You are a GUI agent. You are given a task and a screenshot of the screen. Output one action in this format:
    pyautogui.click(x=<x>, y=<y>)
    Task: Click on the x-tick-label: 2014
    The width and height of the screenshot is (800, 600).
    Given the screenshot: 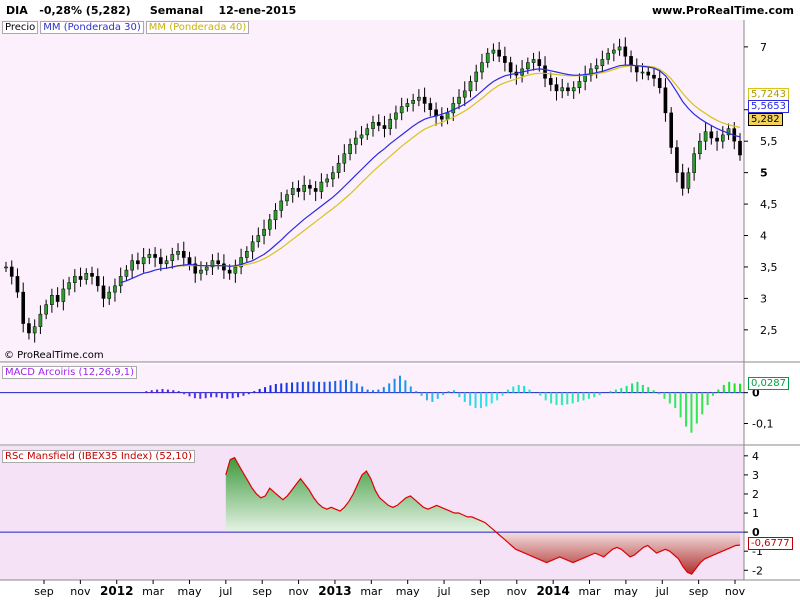 What is the action you would take?
    pyautogui.click(x=552, y=591)
    